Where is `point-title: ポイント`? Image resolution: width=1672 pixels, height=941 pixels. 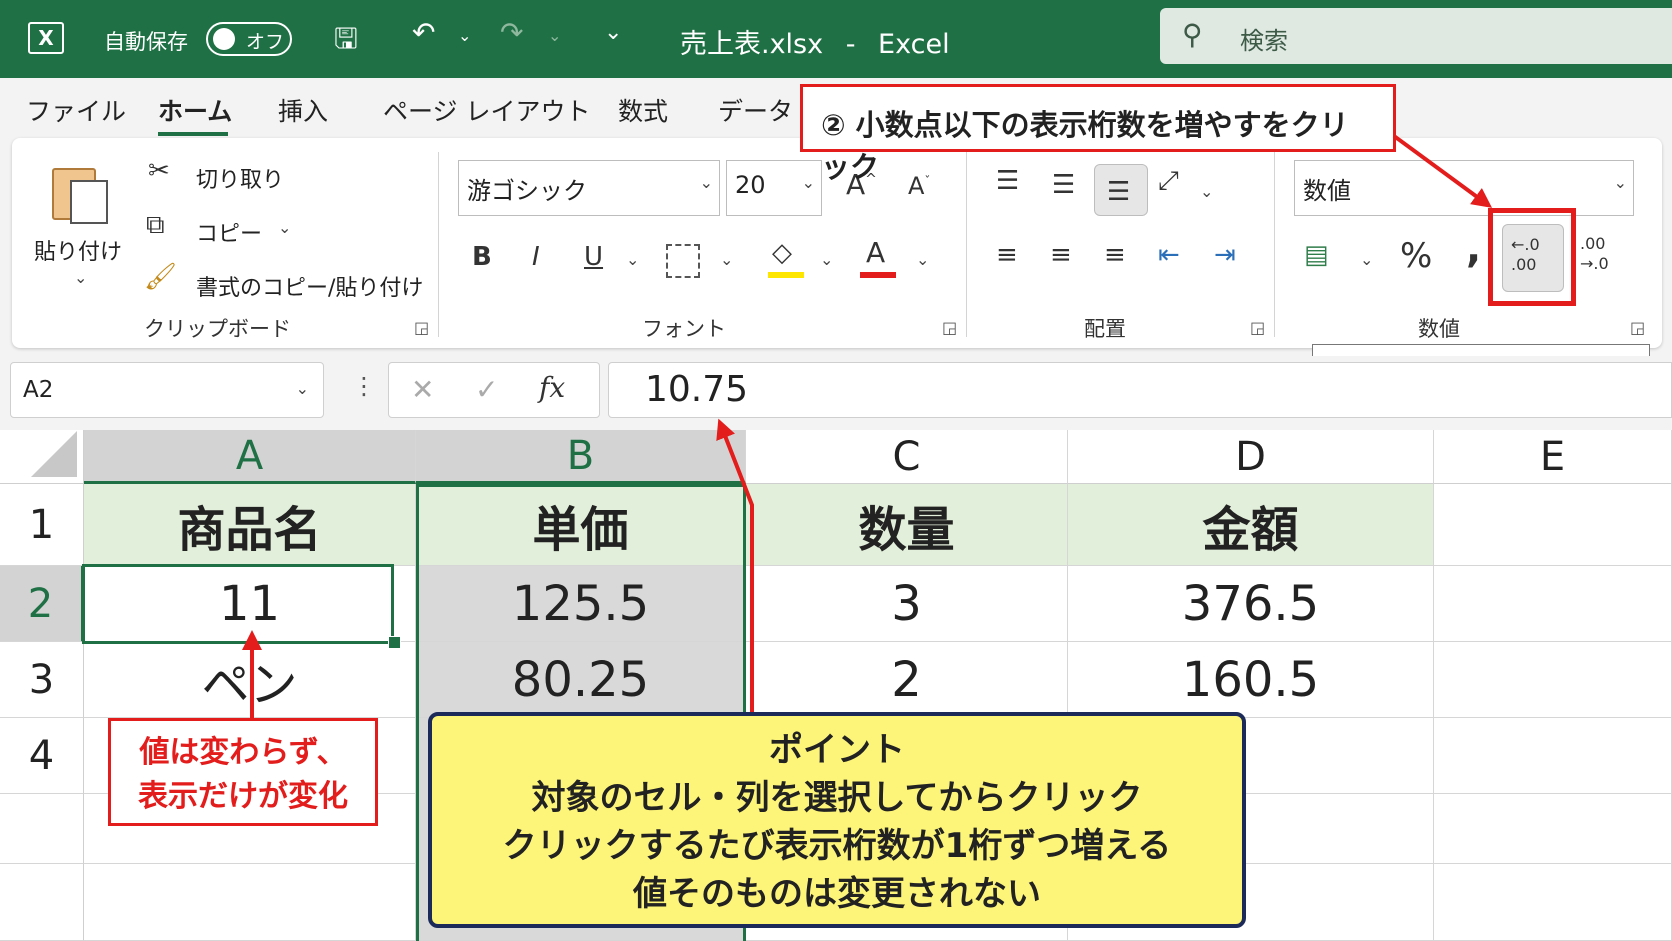
point-title: ポイント is located at coordinates (837, 750).